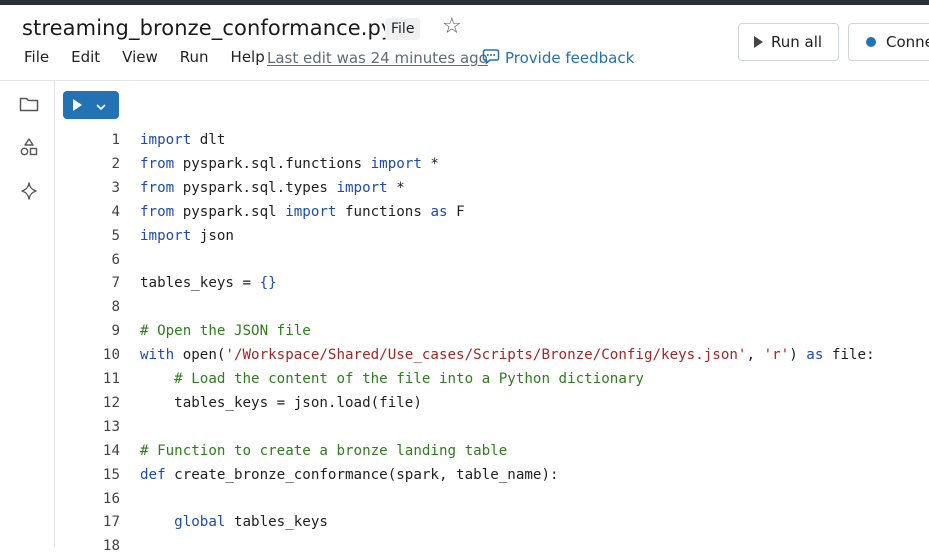  I want to click on code-line: 1 import dlt, so click(464, 140).